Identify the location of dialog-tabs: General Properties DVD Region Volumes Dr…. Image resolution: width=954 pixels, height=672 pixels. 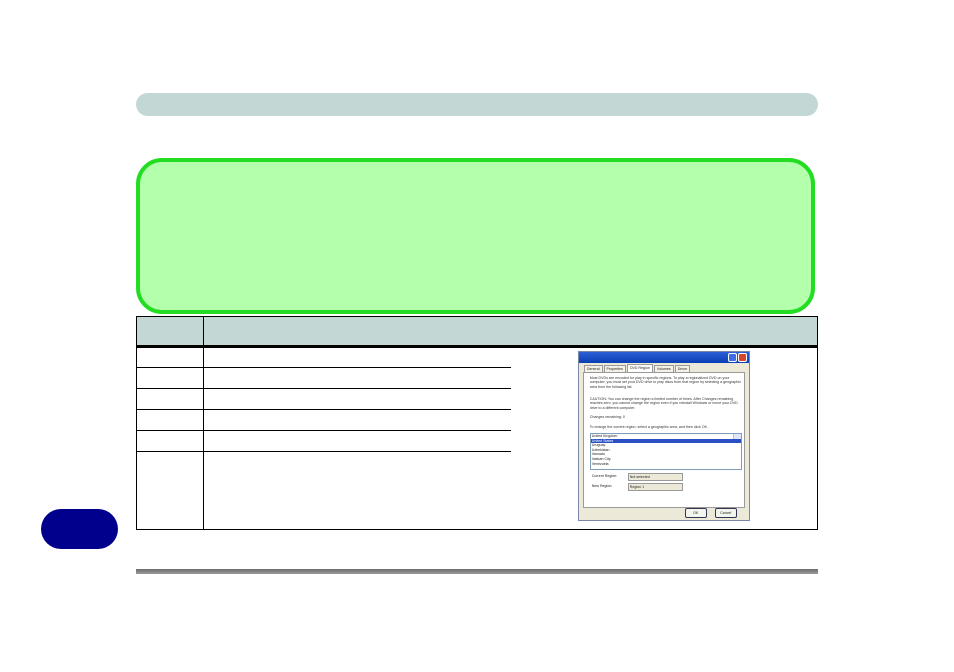
(637, 368).